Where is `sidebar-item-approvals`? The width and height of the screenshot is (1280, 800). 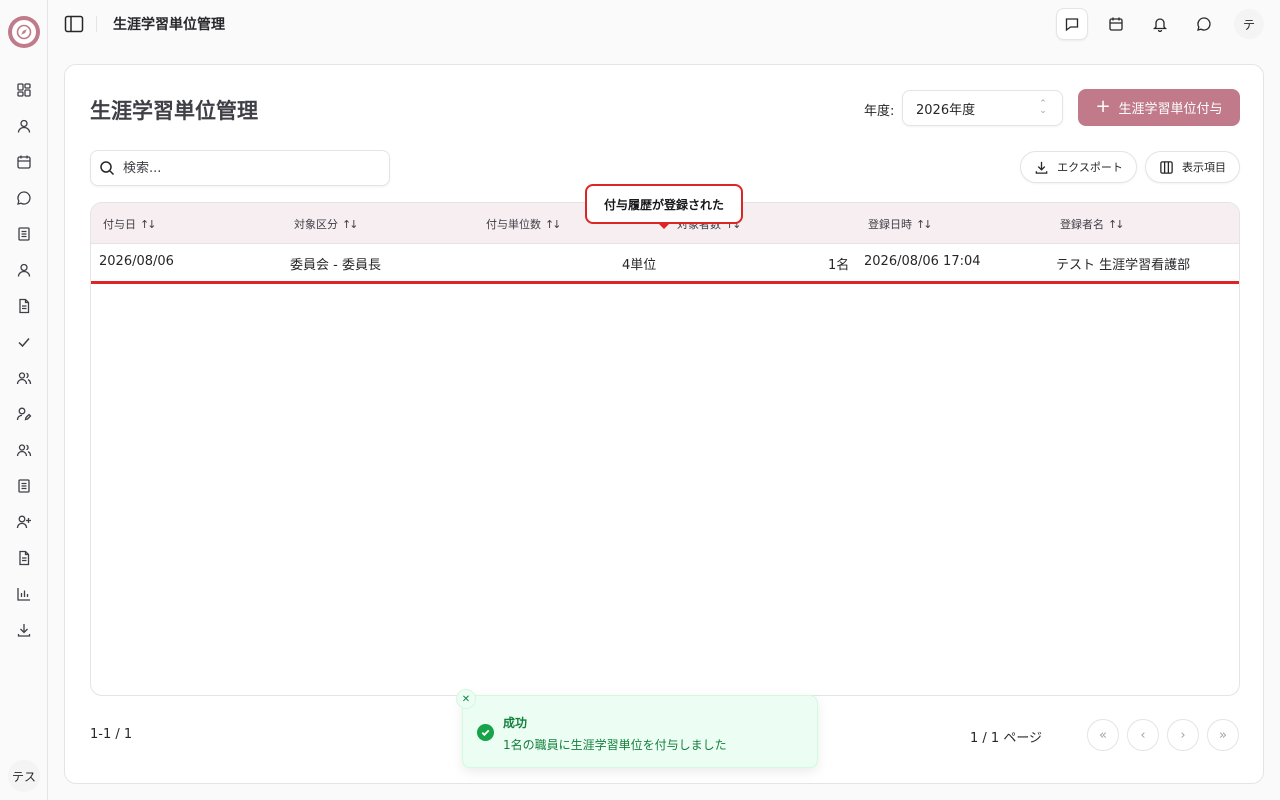
sidebar-item-approvals is located at coordinates (24, 342).